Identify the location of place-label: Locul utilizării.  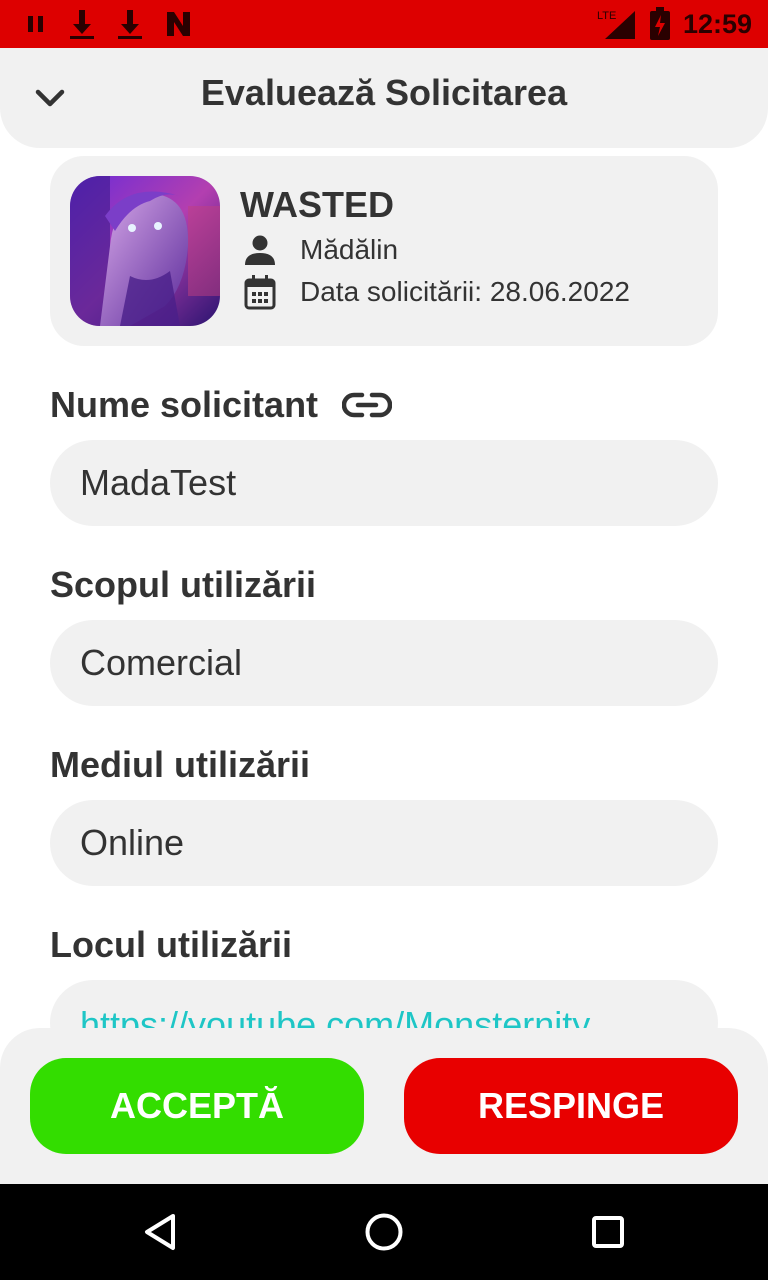
(171, 944).